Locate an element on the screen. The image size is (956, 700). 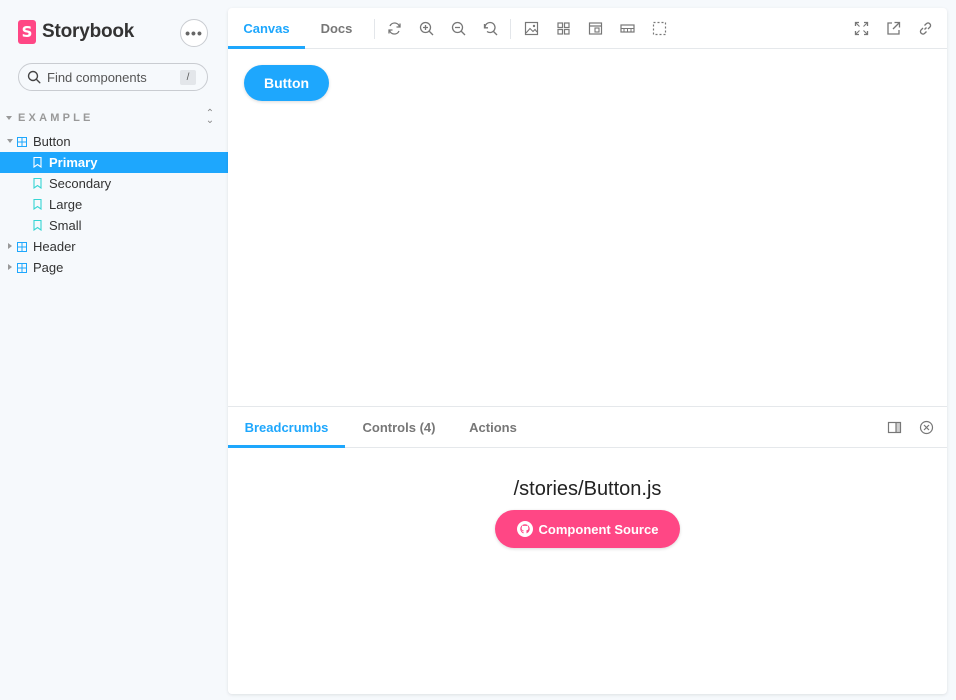
panel-orientation-icon is located at coordinates (894, 427).